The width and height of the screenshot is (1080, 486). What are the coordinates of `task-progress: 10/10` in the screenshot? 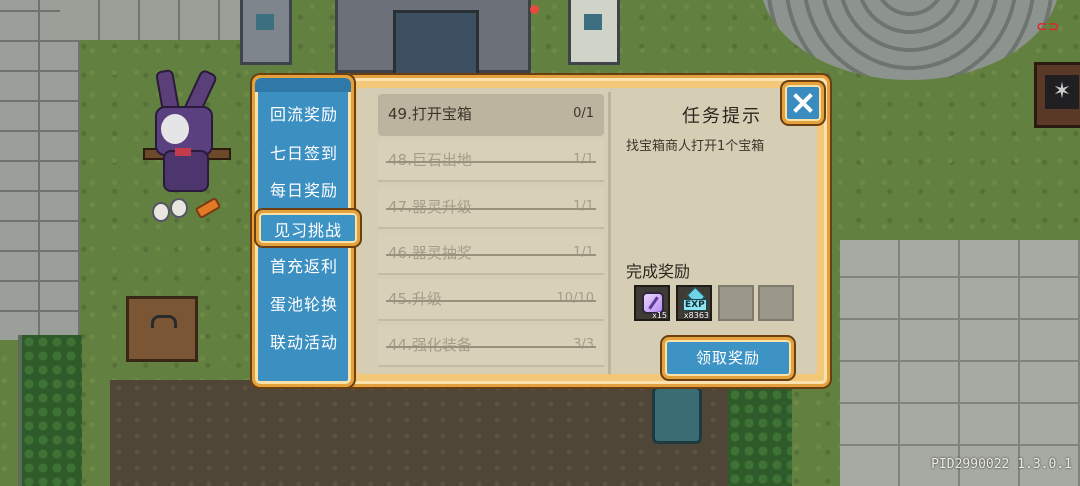 It's located at (575, 298).